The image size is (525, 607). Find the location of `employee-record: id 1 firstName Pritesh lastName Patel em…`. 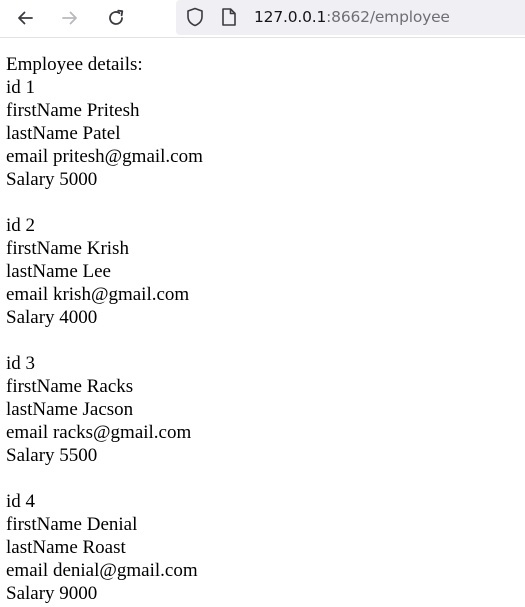

employee-record: id 1 firstName Pritesh lastName Patel em… is located at coordinates (104, 133).